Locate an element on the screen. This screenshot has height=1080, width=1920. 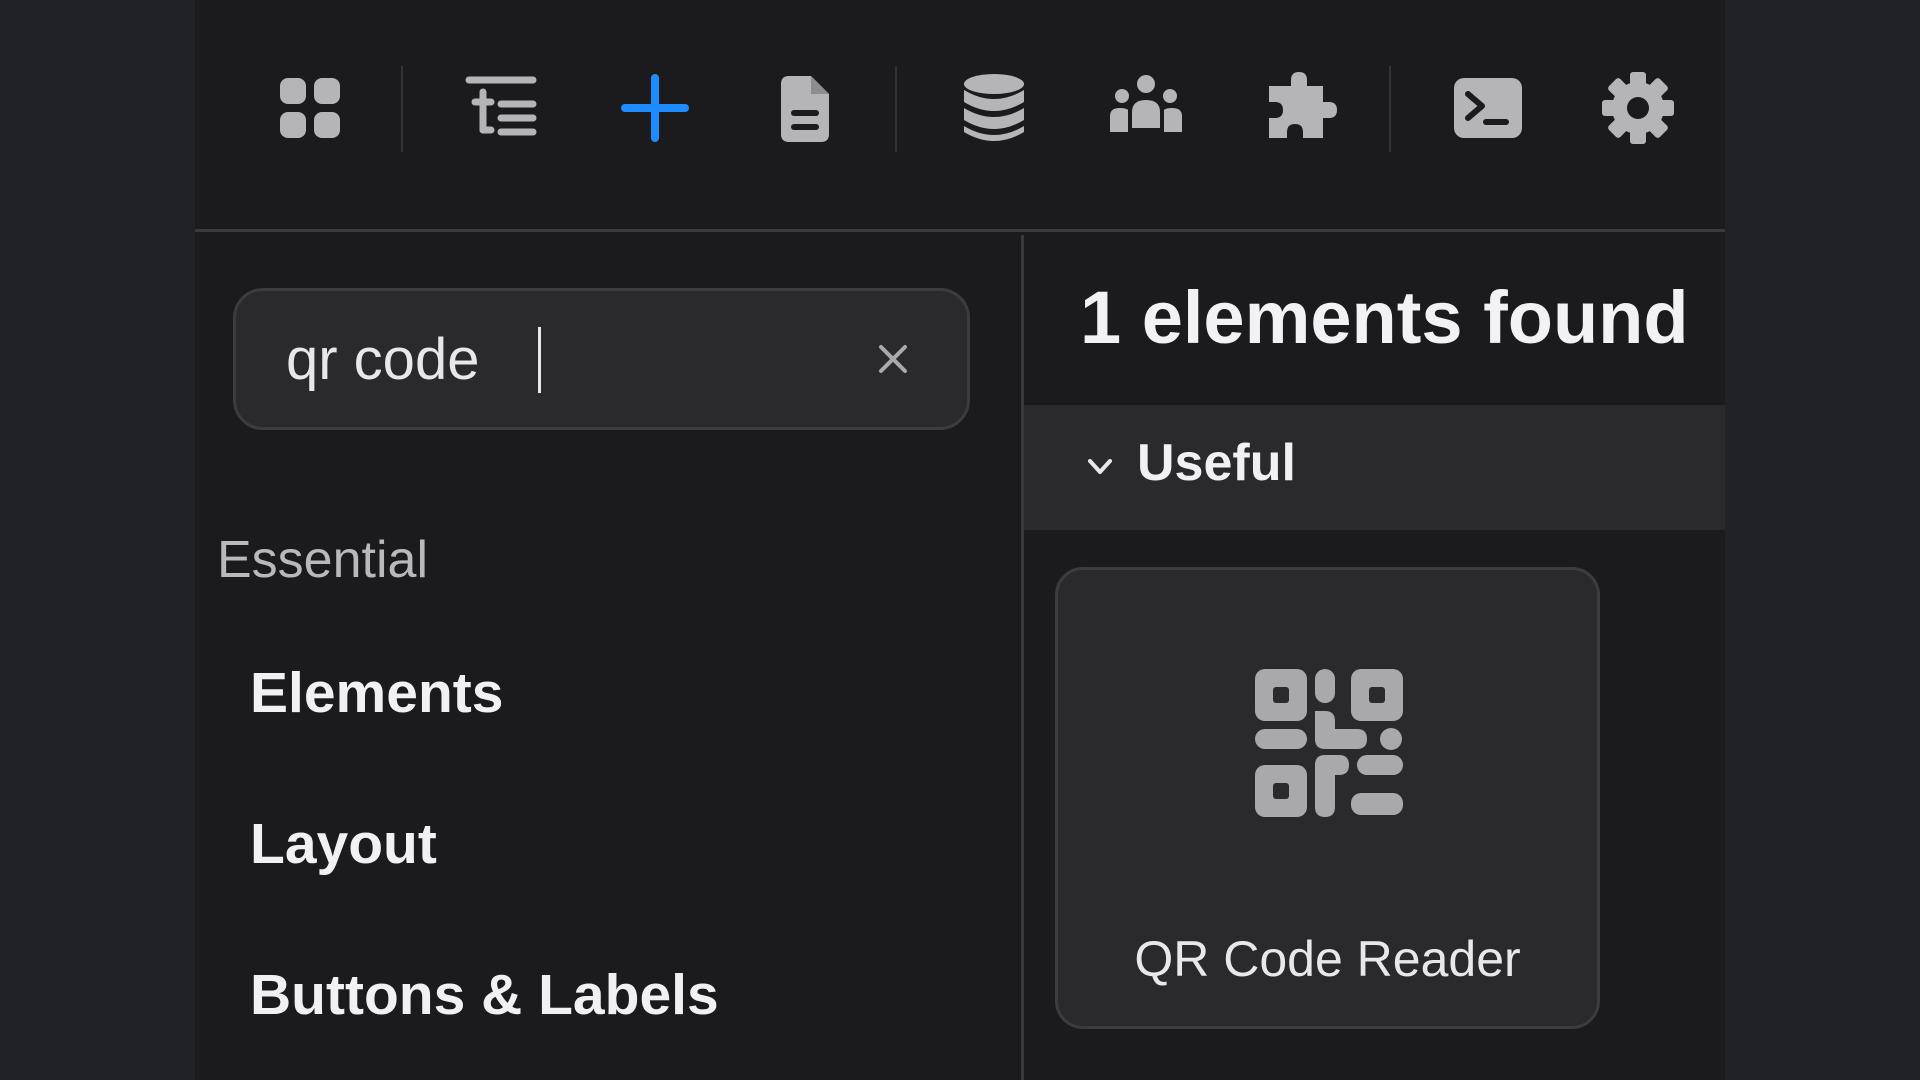
group-header-useful: Useful is located at coordinates (1374, 467).